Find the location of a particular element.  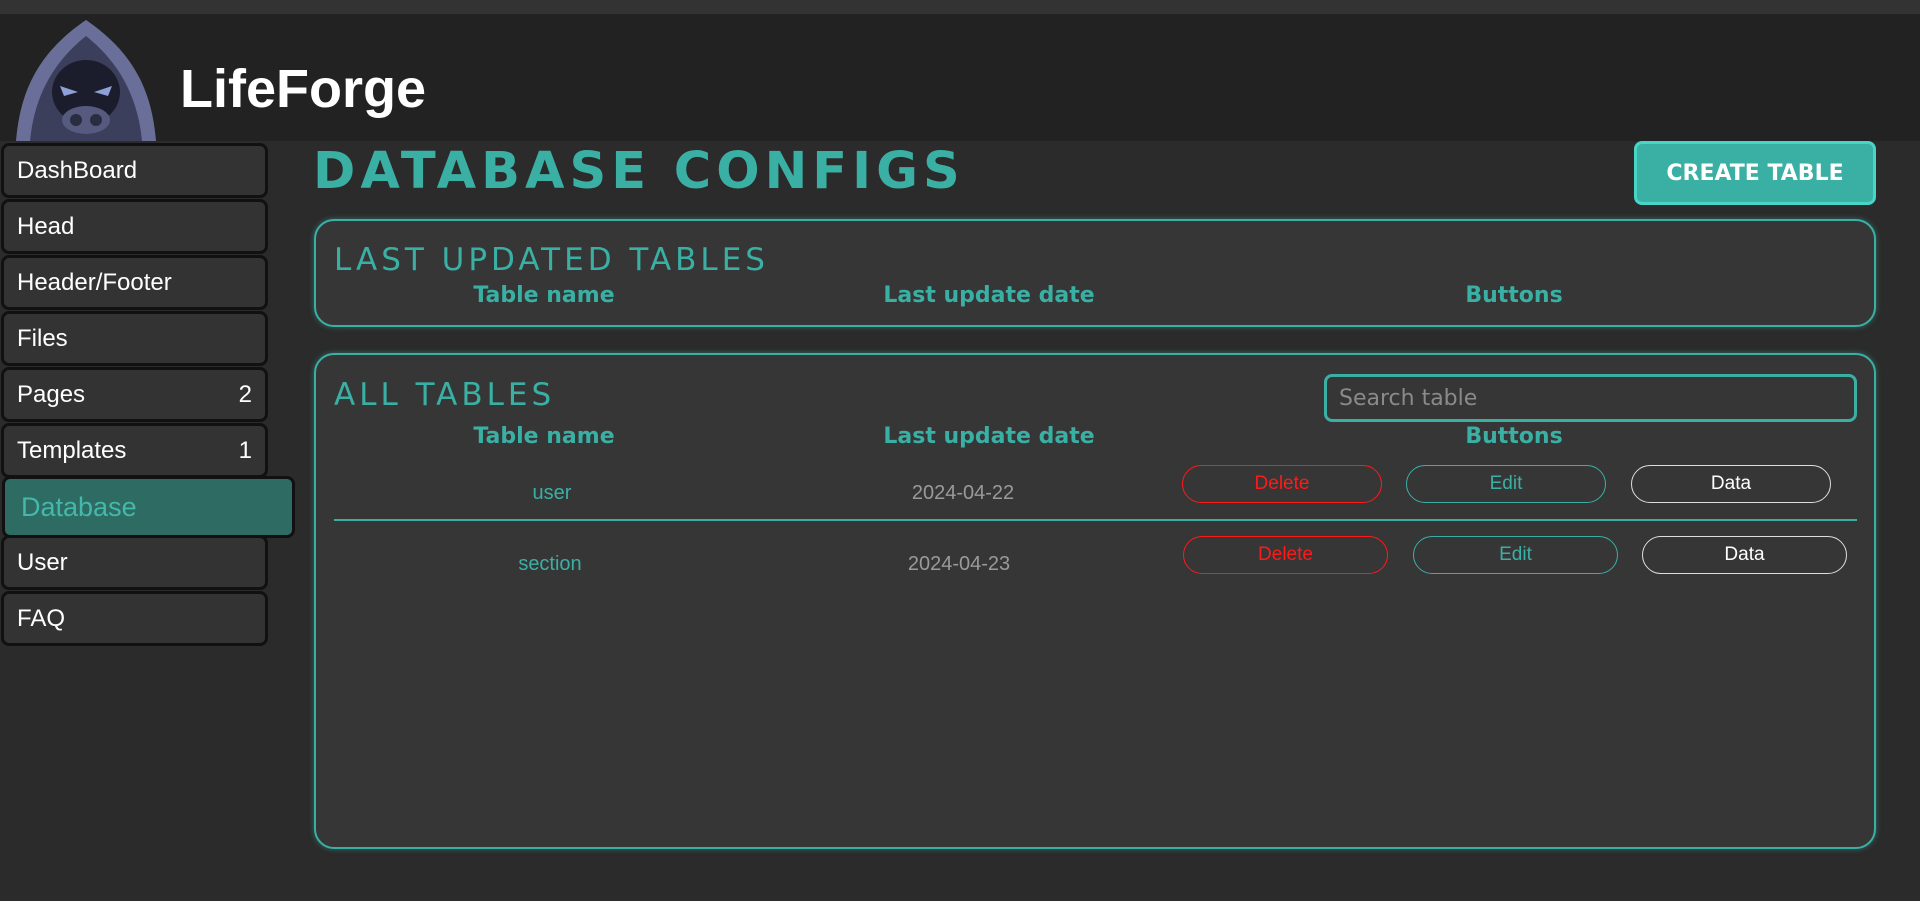

app-title: LifeForge is located at coordinates (303, 89).